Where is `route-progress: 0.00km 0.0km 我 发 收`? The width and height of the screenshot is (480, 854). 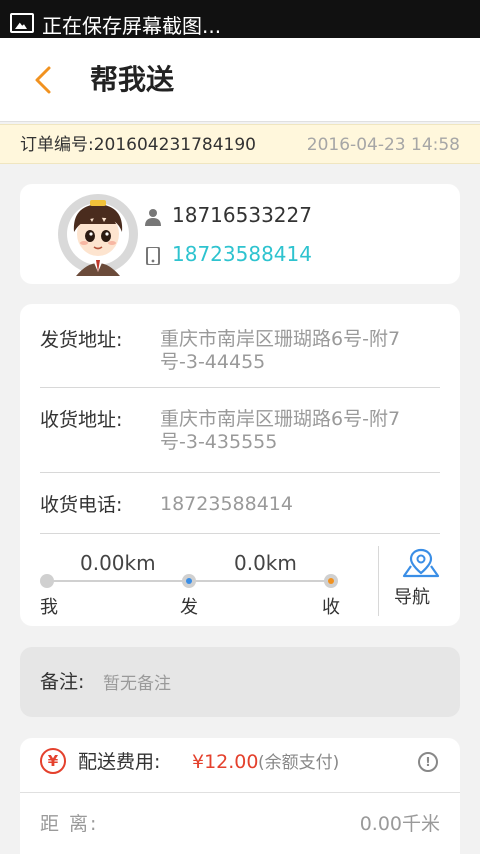 route-progress: 0.00km 0.0km 我 发 收 is located at coordinates (210, 585).